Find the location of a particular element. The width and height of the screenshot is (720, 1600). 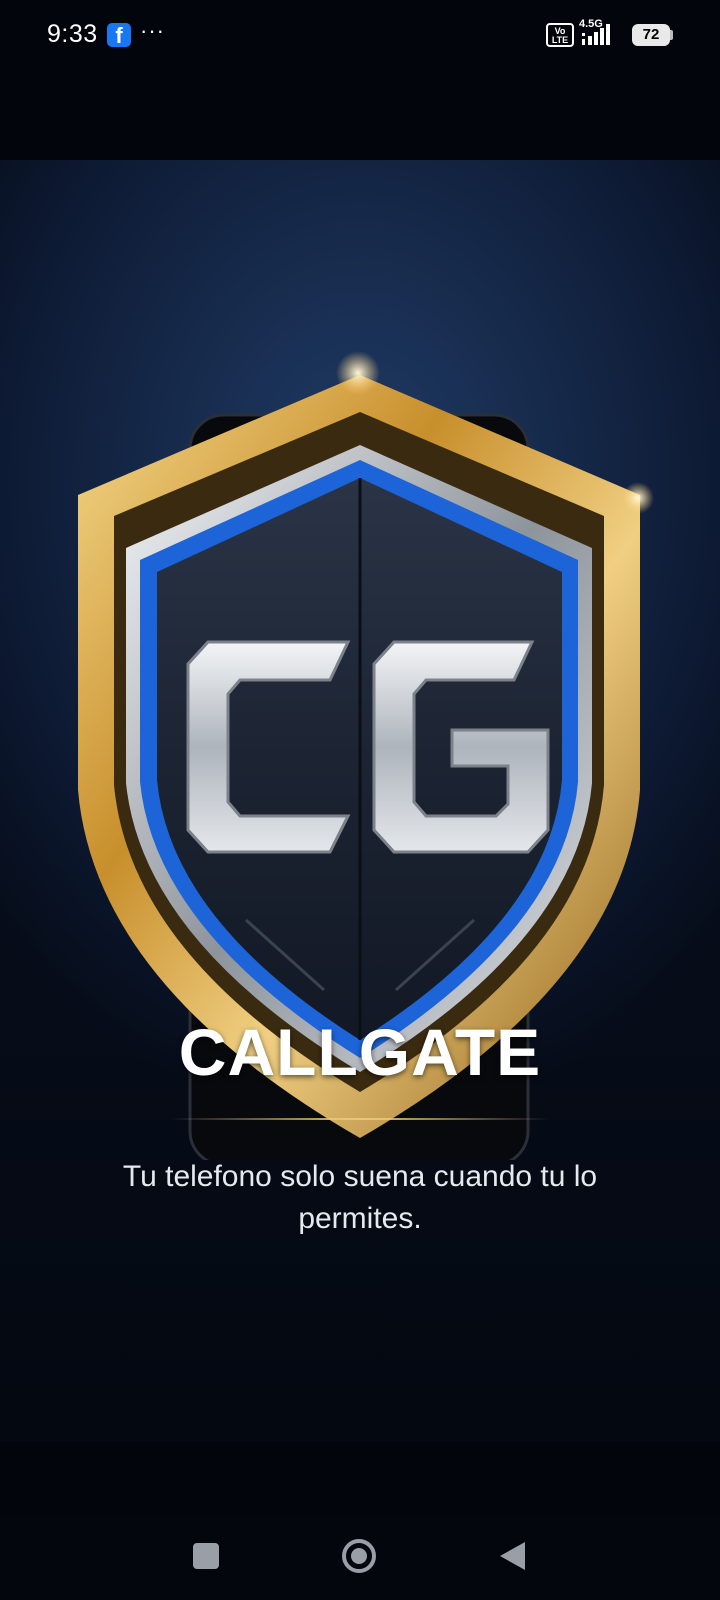

more-dots-icon: ··· is located at coordinates (152, 30).